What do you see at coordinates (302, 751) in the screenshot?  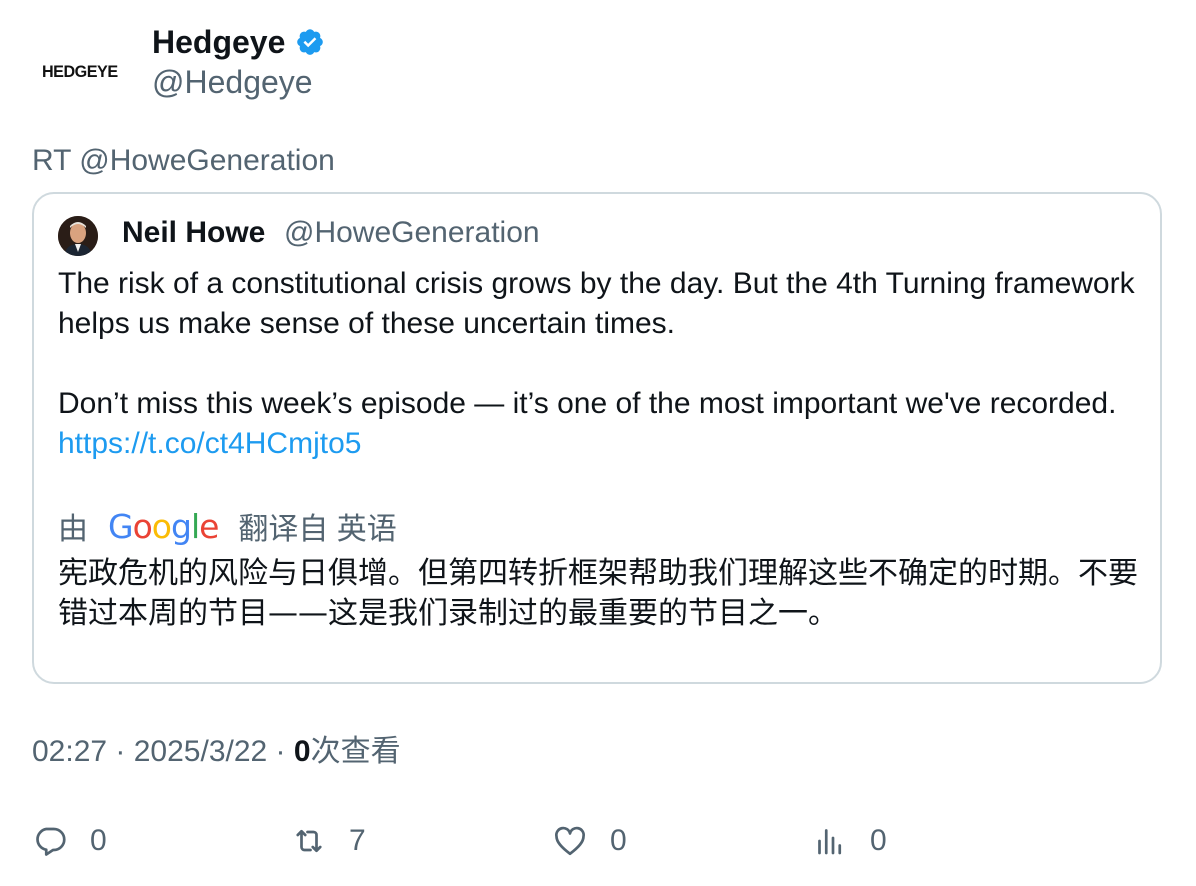 I see `views-count: 0` at bounding box center [302, 751].